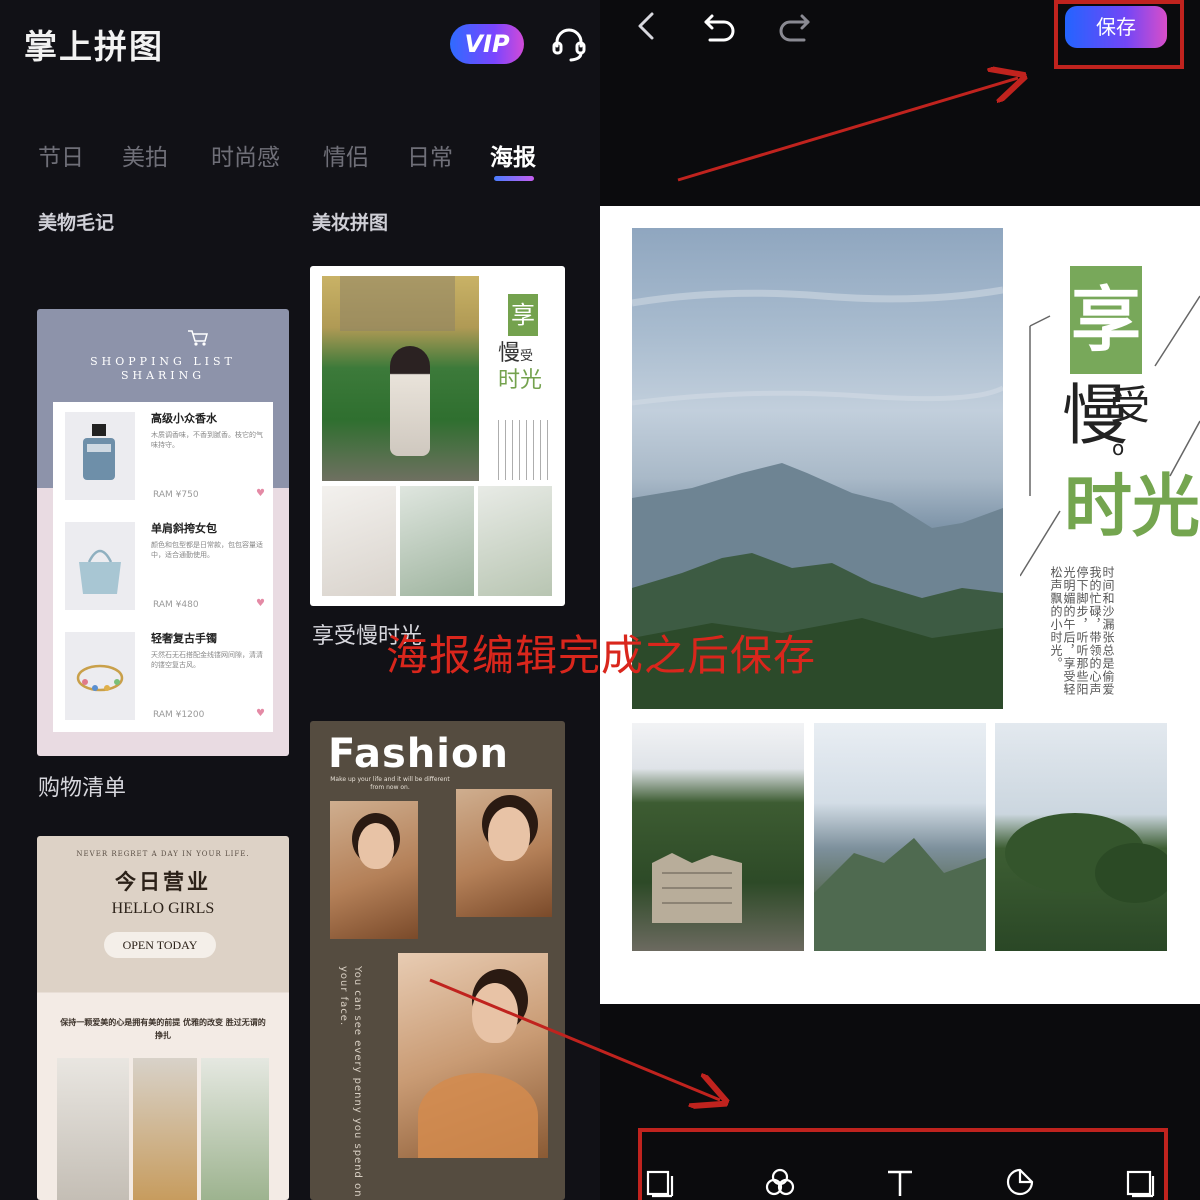  I want to click on shopping-heading-line2: SHARING, so click(163, 375).